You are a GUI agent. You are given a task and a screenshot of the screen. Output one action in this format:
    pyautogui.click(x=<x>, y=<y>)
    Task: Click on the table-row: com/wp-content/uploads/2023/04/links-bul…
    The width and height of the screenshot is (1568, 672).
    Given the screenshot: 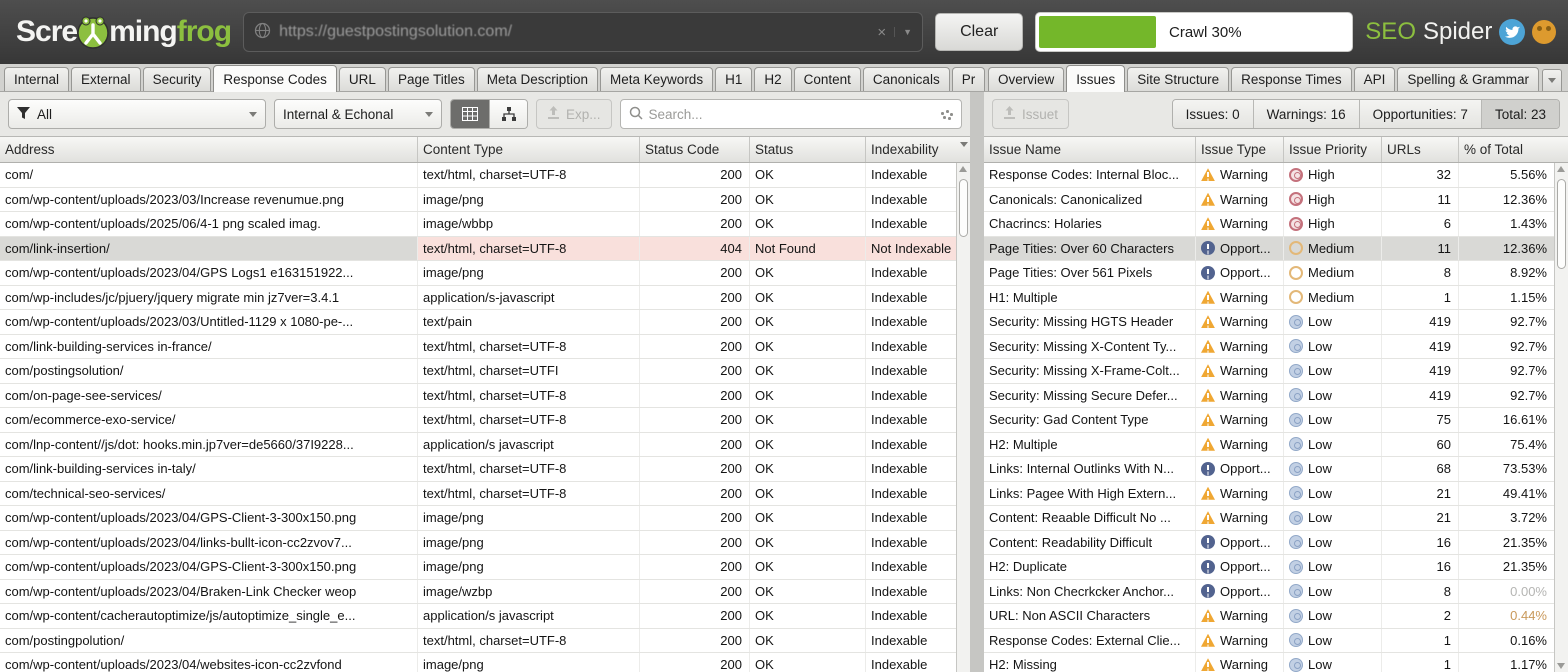 What is the action you would take?
    pyautogui.click(x=478, y=542)
    